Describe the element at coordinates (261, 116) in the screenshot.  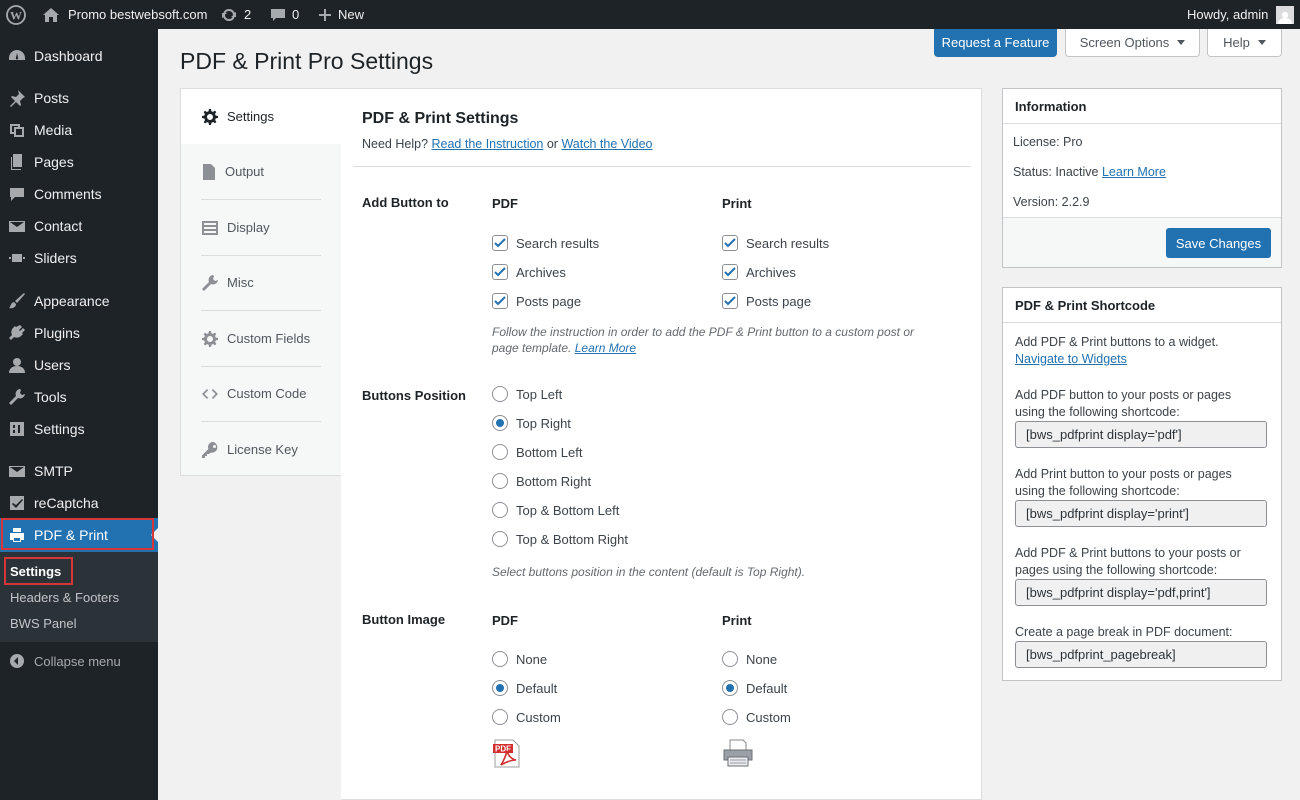
I see `tab-settings: Settings` at that location.